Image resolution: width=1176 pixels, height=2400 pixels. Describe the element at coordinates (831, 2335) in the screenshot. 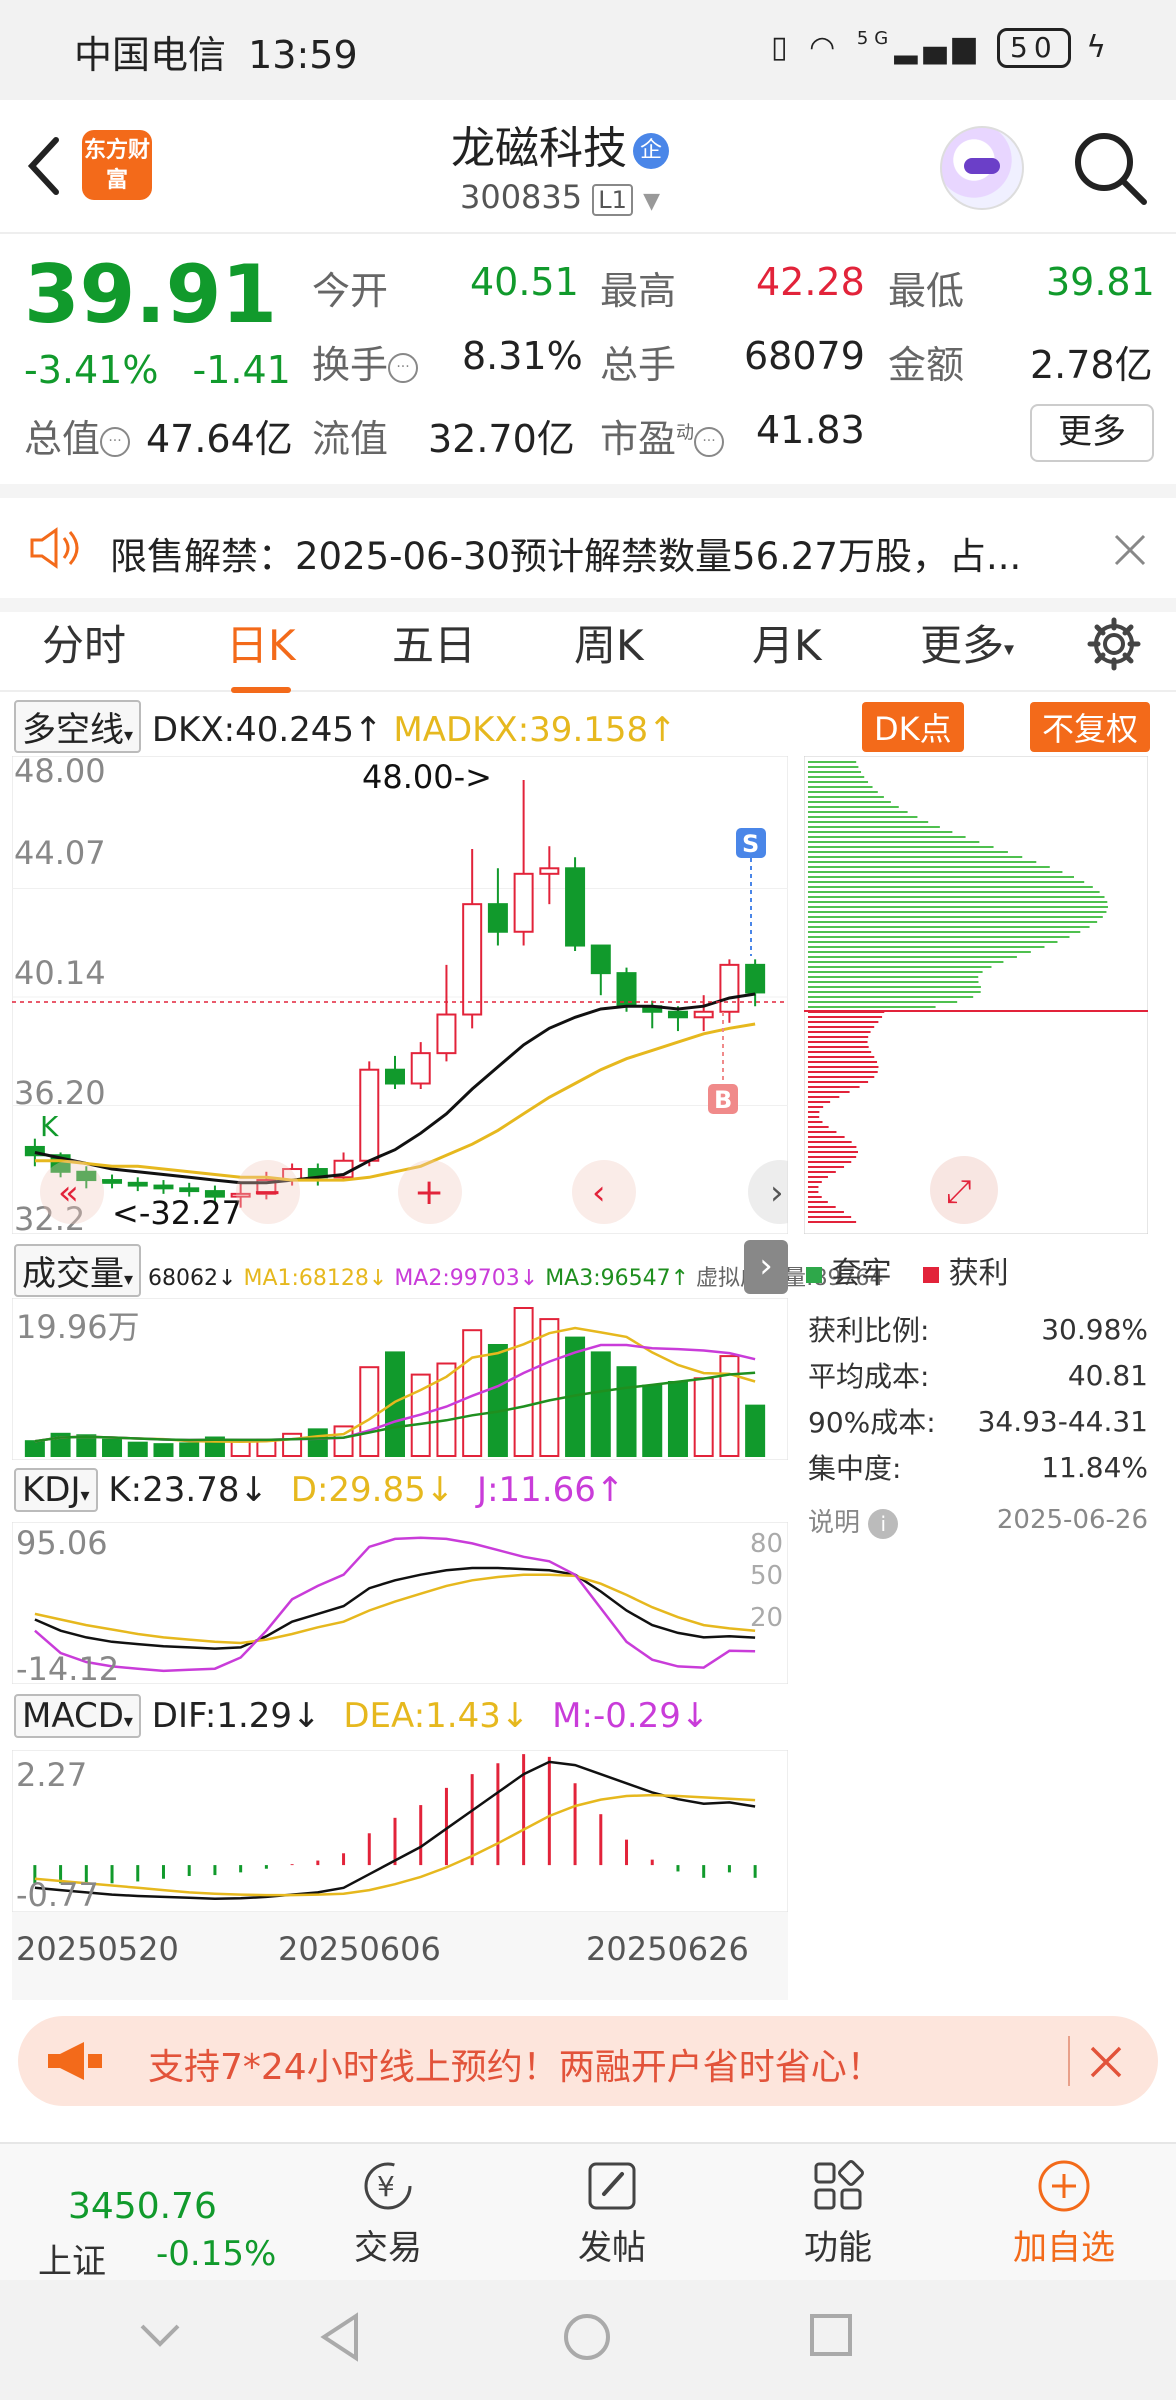

I see `recent-apps-icon` at that location.